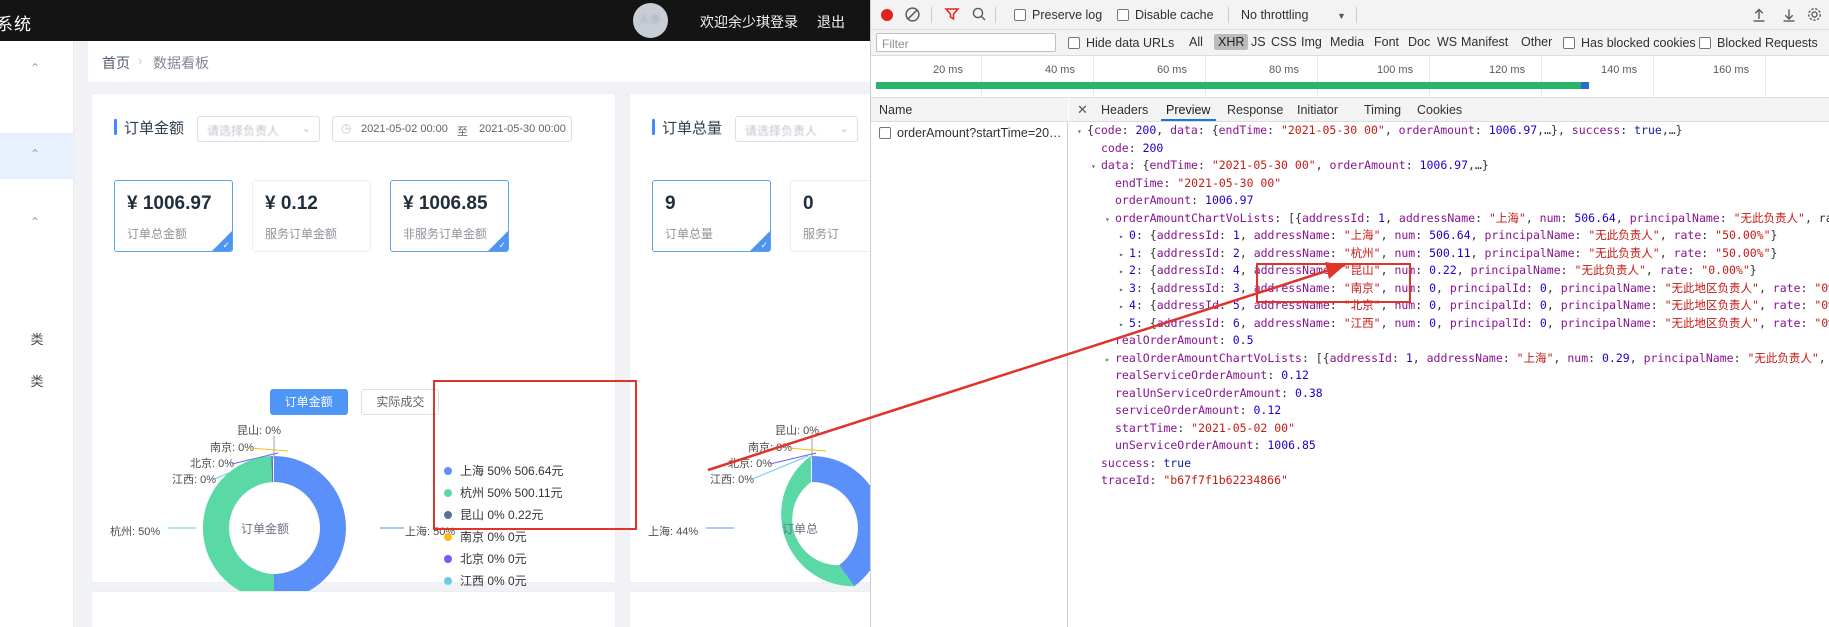 The image size is (1829, 627). I want to click on timeline-tick-60ms: 60 ms, so click(1172, 70).